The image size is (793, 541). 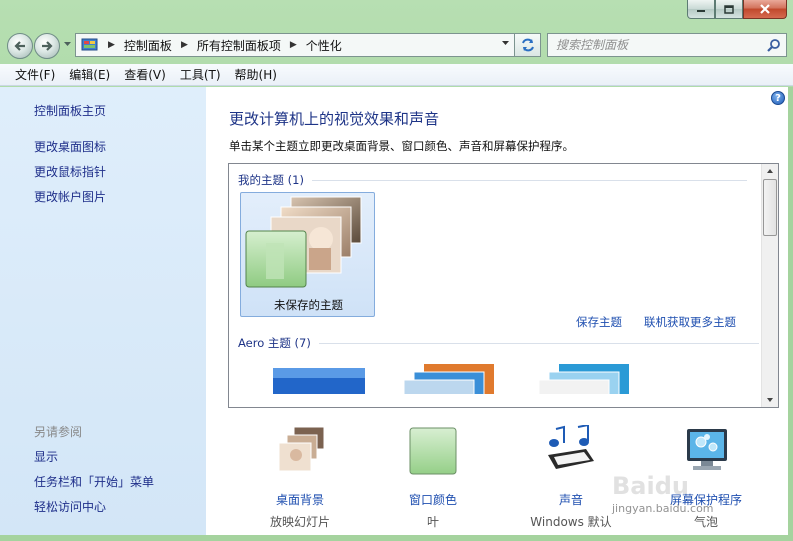 I want to click on sidebar-link-change-mouse-pointers: 更改鼠标指针, so click(x=70, y=171).